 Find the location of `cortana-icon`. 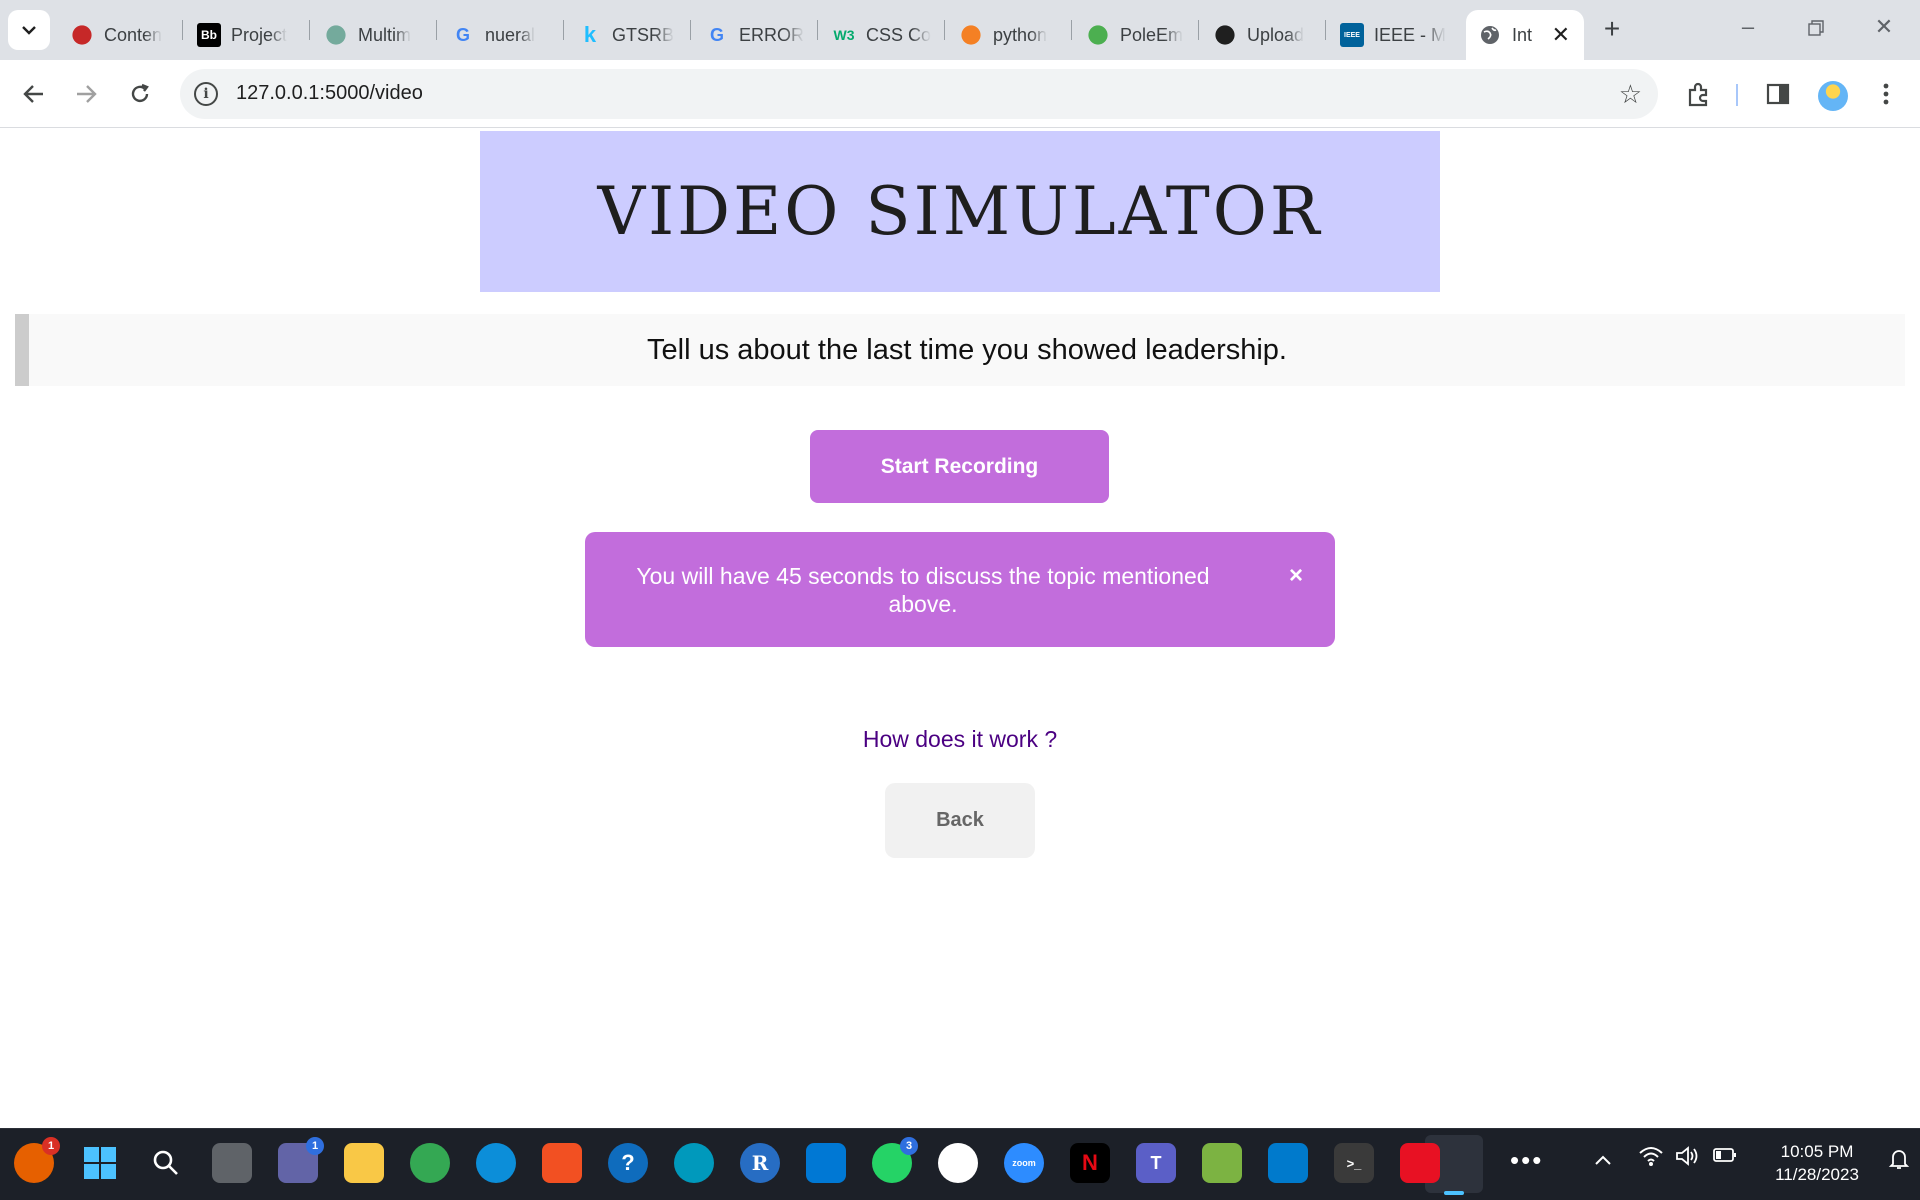

cortana-icon is located at coordinates (694, 1163).